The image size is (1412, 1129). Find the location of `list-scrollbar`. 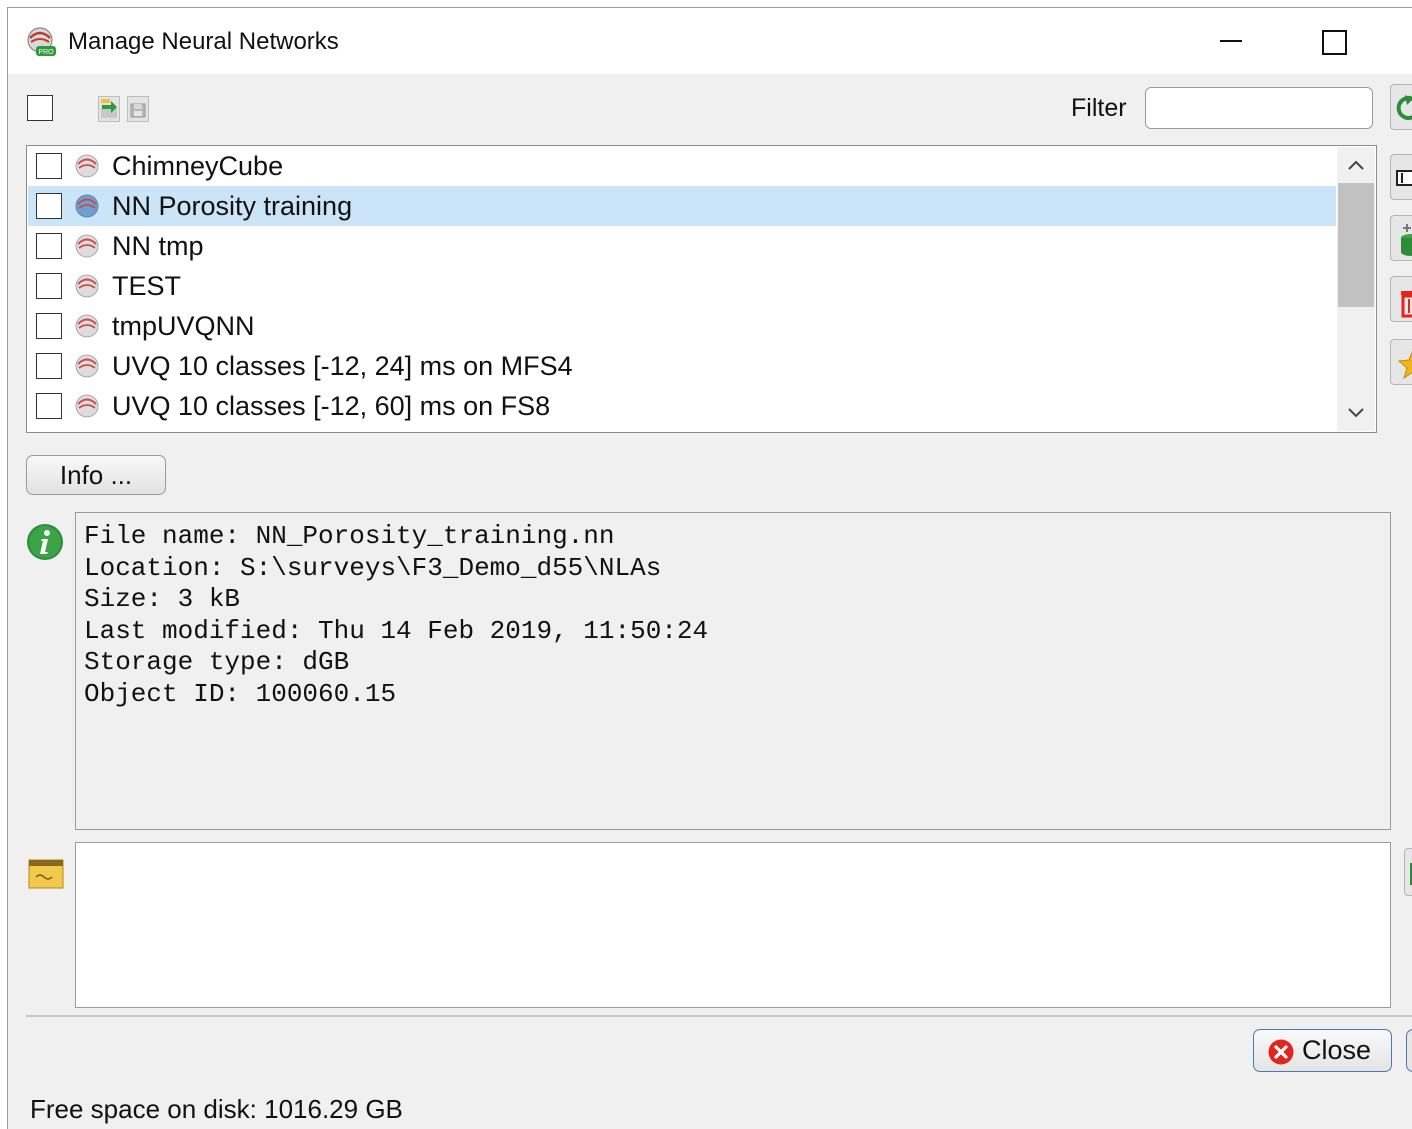

list-scrollbar is located at coordinates (1356, 289).